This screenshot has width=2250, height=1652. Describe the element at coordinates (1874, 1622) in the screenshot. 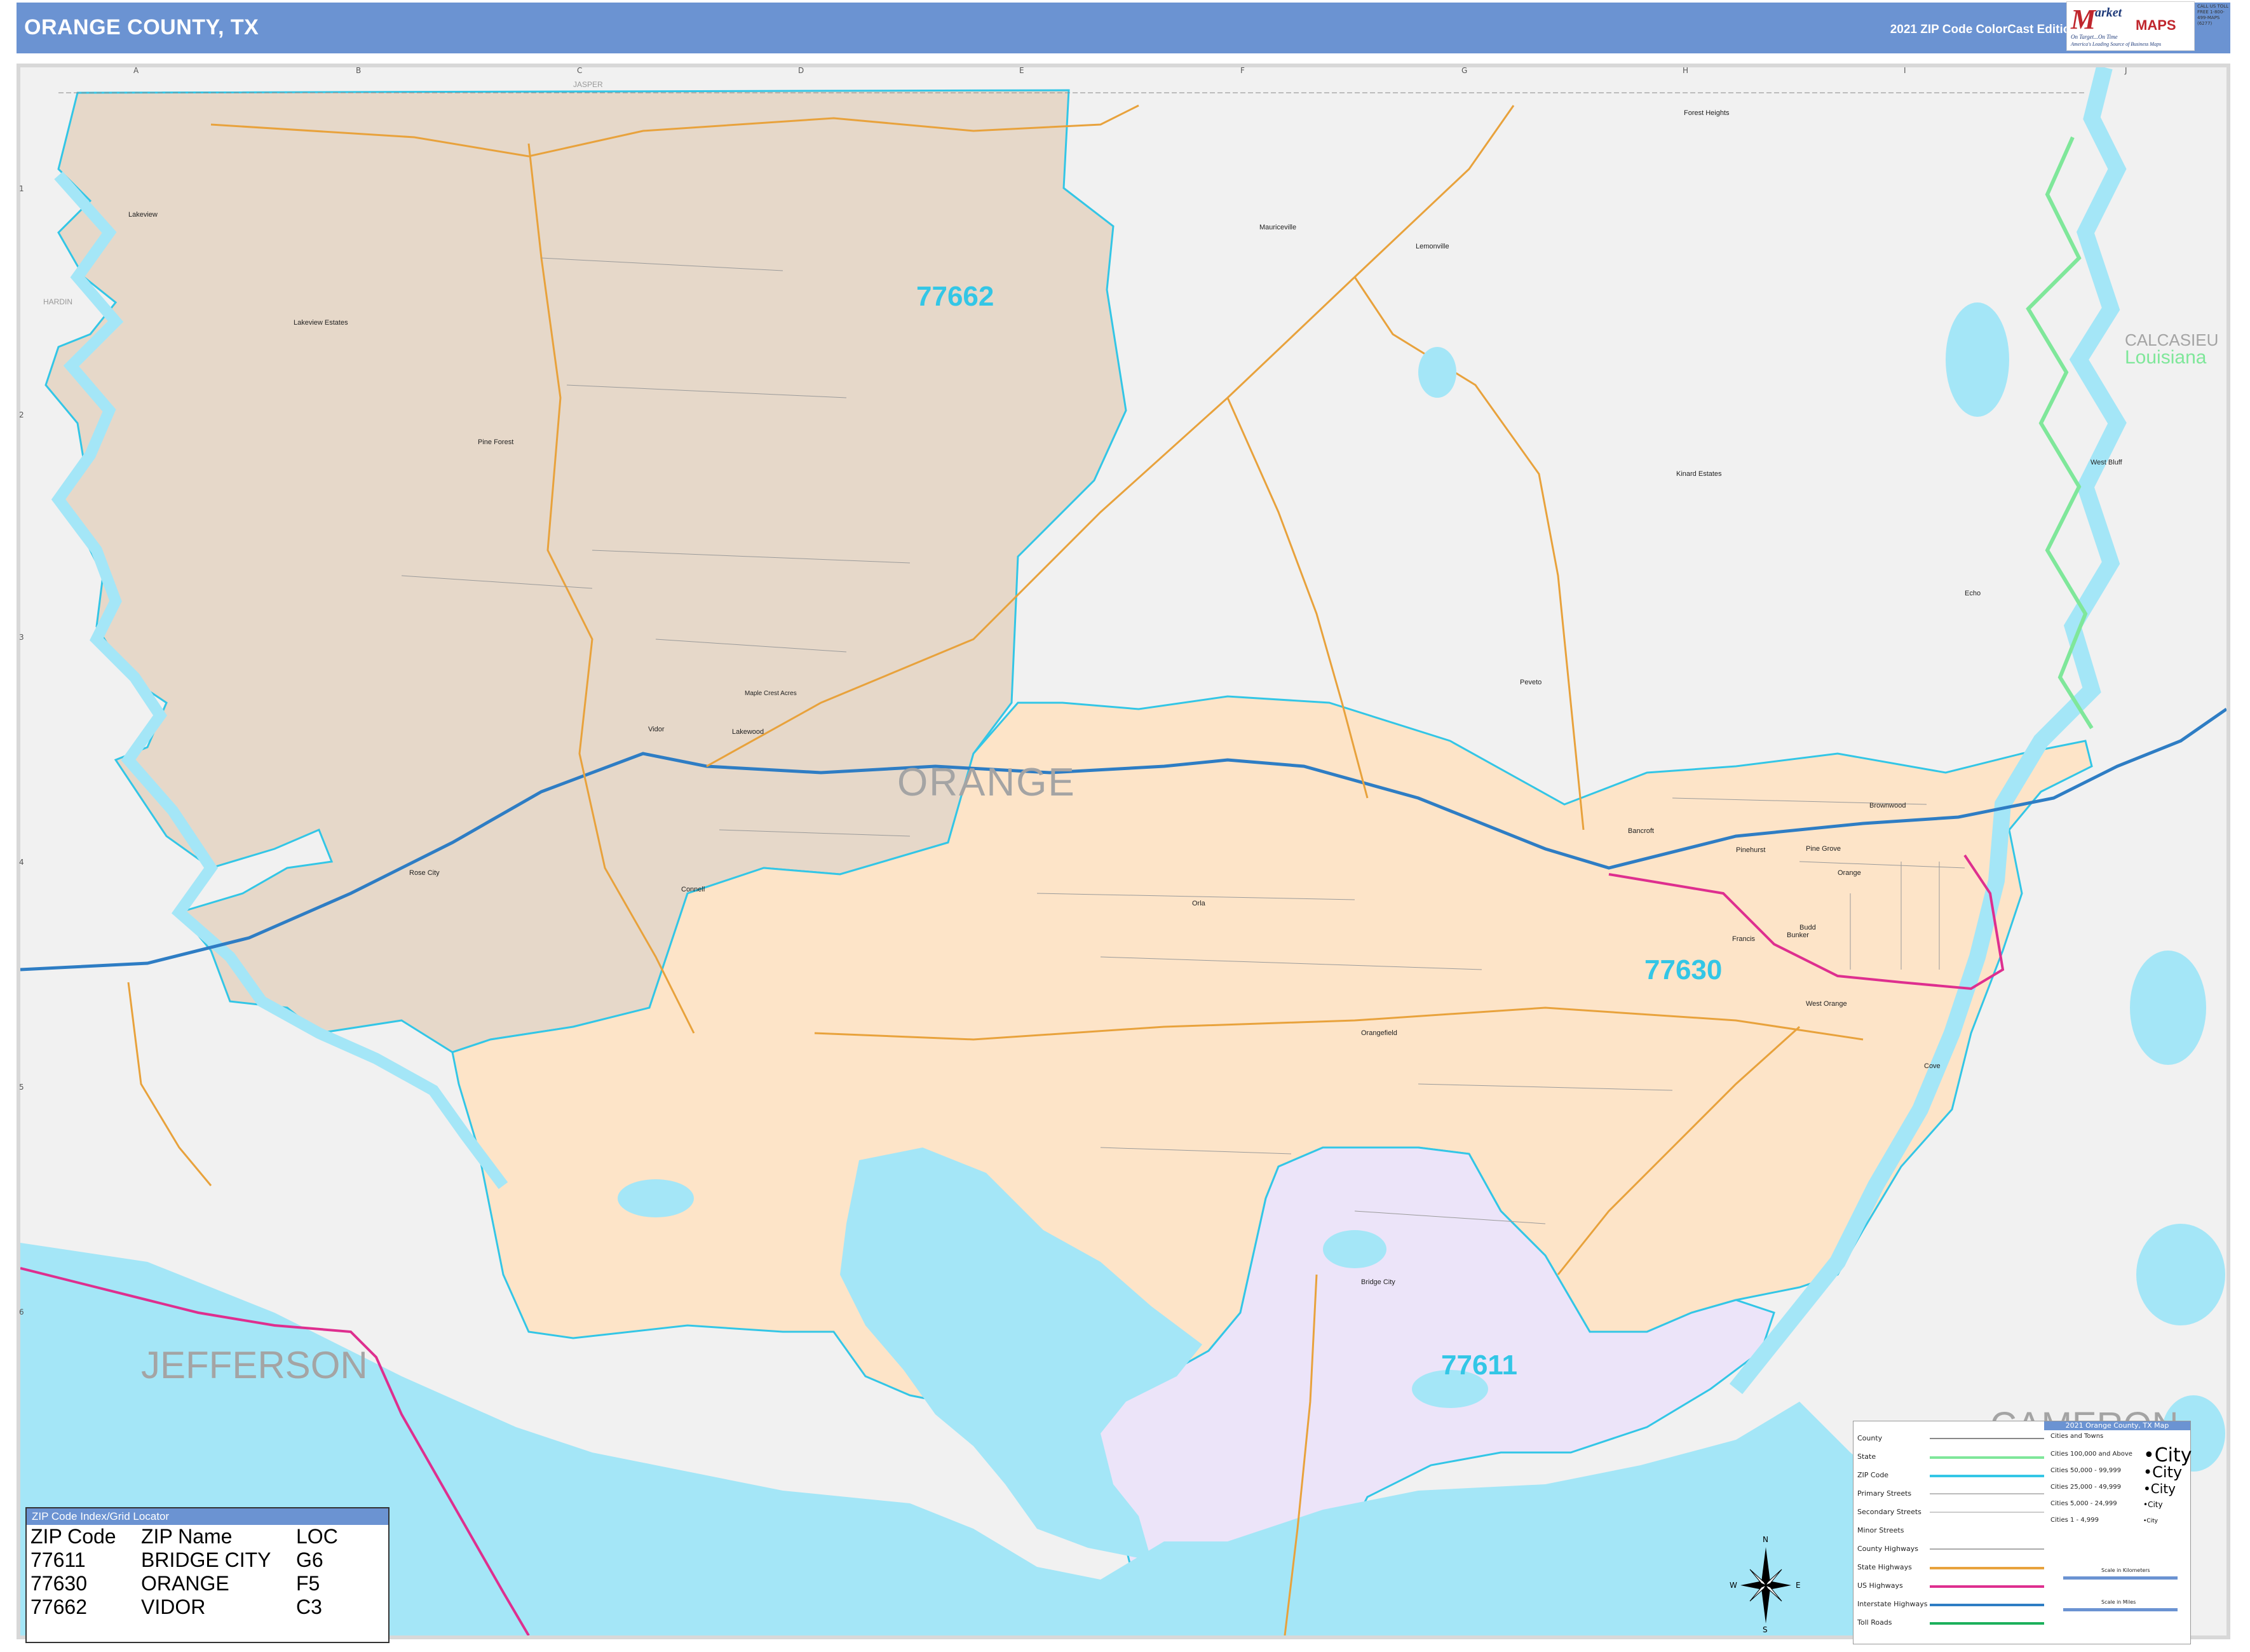

I see `legend-toll: Toll Roads` at that location.